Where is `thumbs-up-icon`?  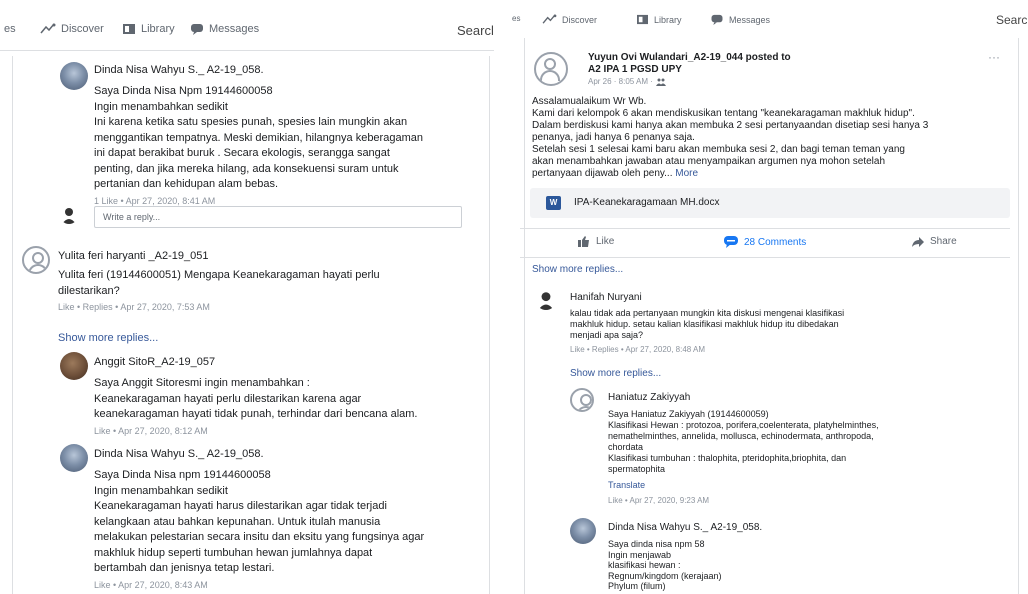
thumbs-up-icon is located at coordinates (583, 241).